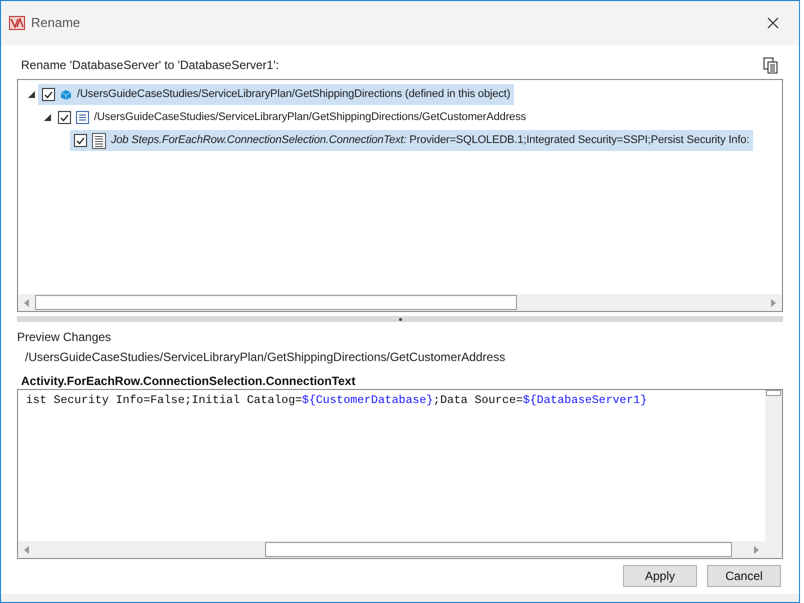 The width and height of the screenshot is (804, 603). I want to click on tree-item: Job Steps.ForEachRow.ConnectionSelection.ConnectionText: Provider=SQLOLEDB.1;Integrated Security=SSPI;Persist Security Info:, so click(412, 140).